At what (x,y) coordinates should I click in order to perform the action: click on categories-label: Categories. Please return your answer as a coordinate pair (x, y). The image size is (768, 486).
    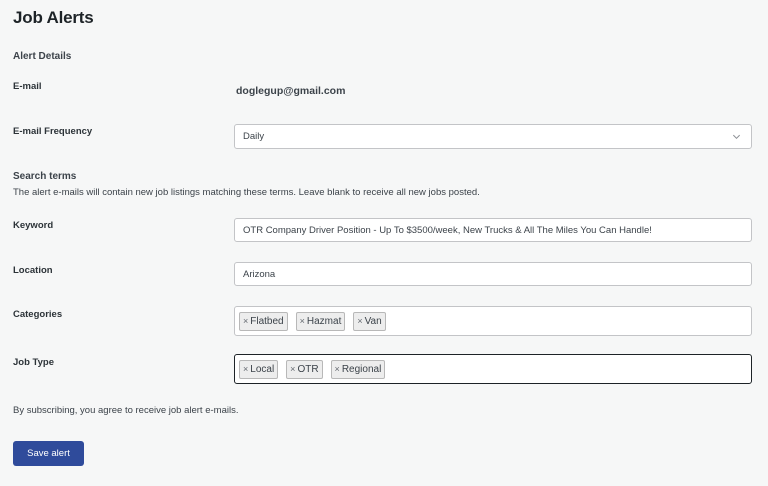
    Looking at the image, I should click on (38, 314).